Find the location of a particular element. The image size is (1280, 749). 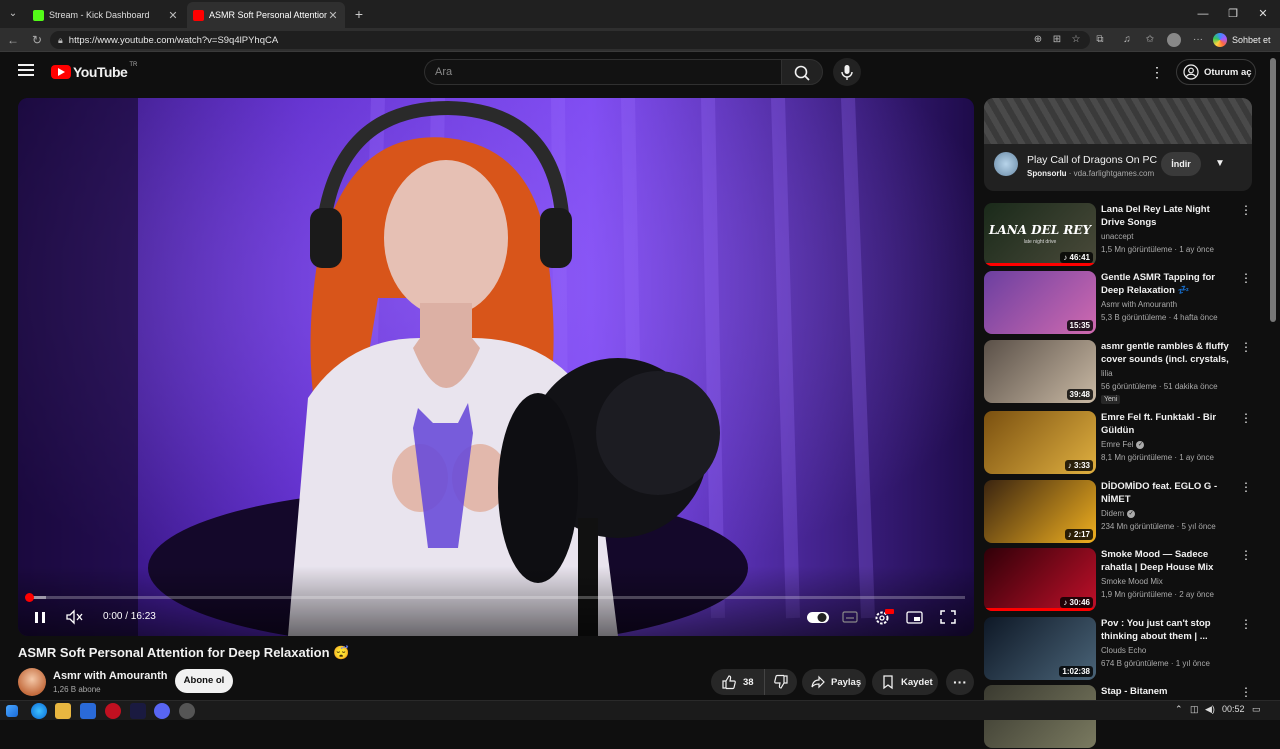

hamburger-menu-icon is located at coordinates (26, 71).